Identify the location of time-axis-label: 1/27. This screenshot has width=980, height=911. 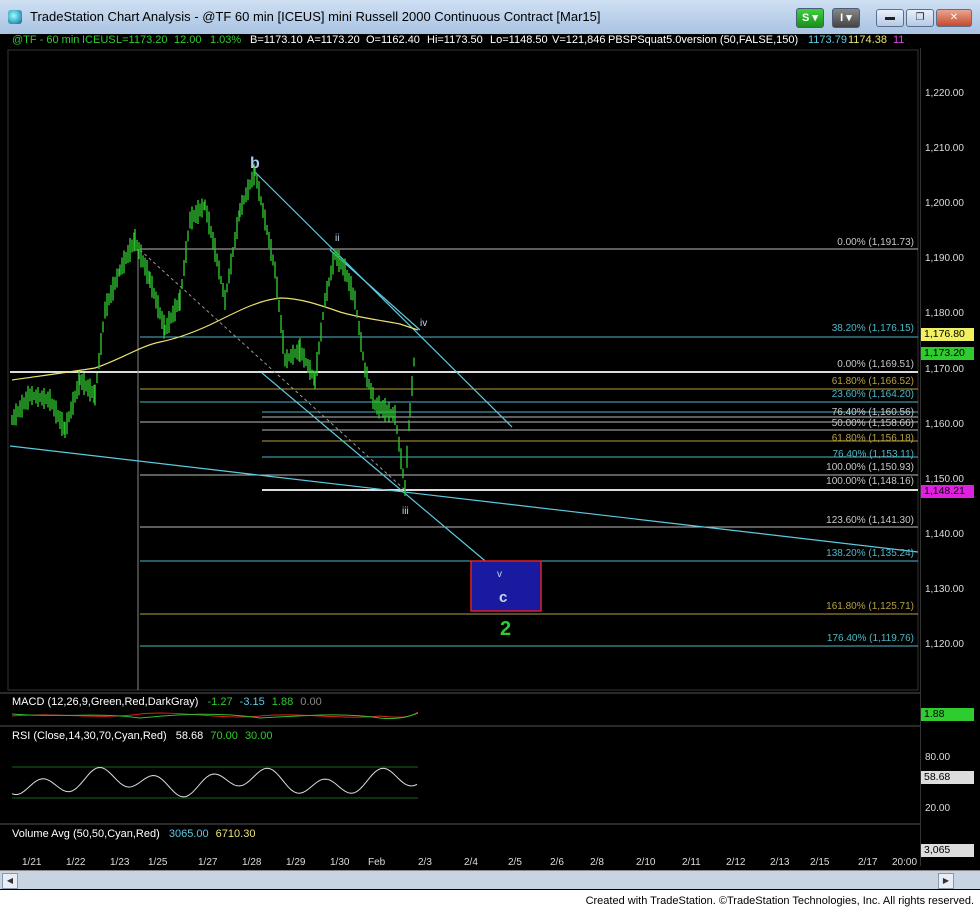
(208, 862).